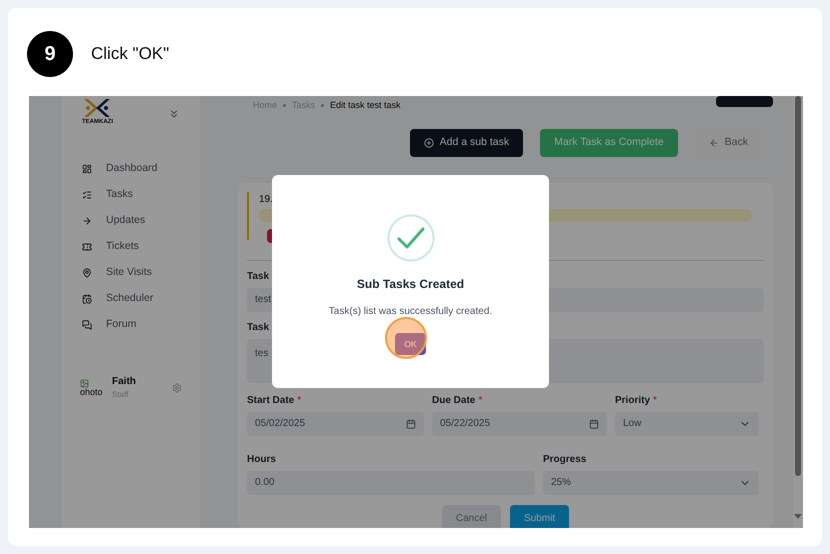 The width and height of the screenshot is (830, 554). What do you see at coordinates (410, 238) in the screenshot?
I see `check-circle-icon` at bounding box center [410, 238].